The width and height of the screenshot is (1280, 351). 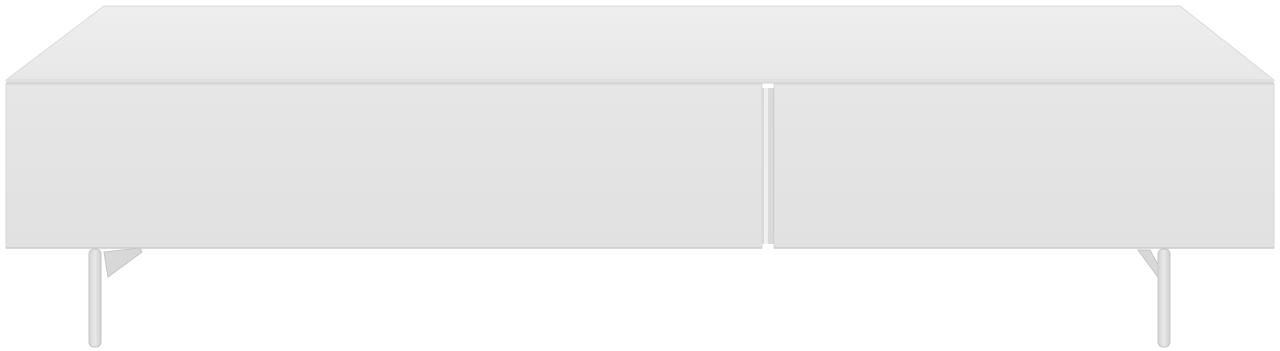 I want to click on top-edge, so click(x=640, y=81).